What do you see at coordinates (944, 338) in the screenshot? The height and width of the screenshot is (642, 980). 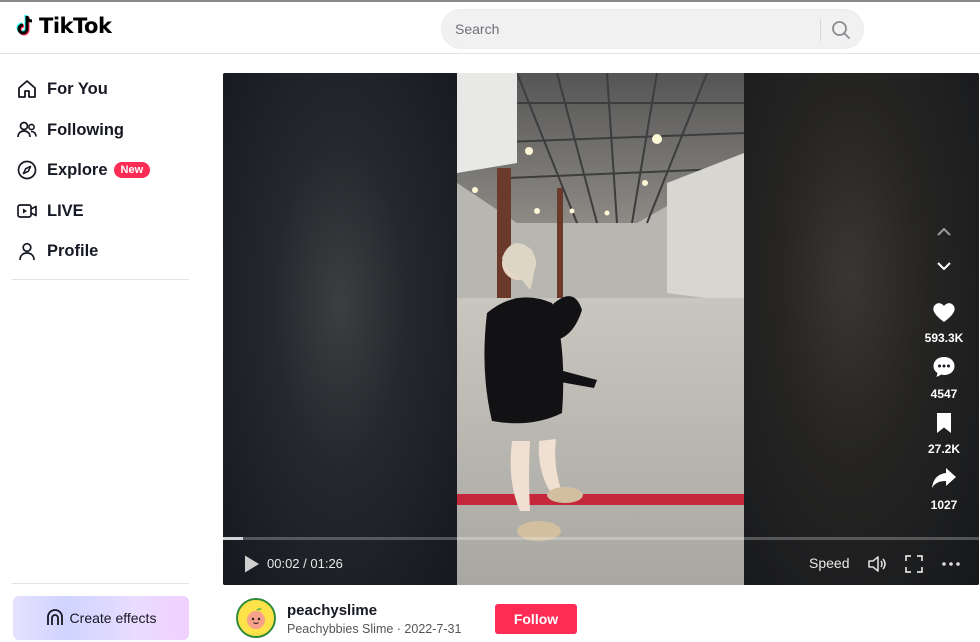 I see `like-count: 593.3K` at bounding box center [944, 338].